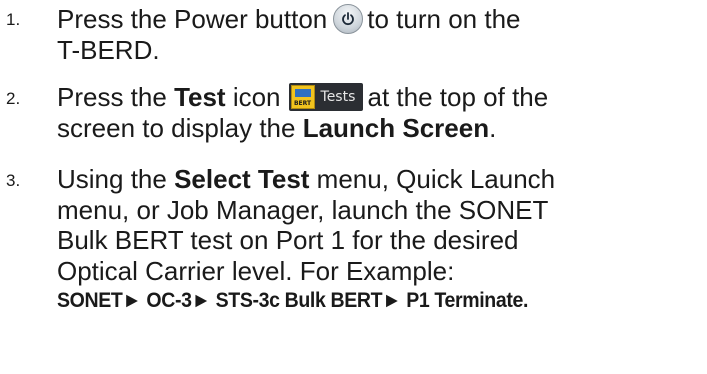 The image size is (707, 374). Describe the element at coordinates (192, 19) in the screenshot. I see `step-text-part: Press the Power button` at that location.